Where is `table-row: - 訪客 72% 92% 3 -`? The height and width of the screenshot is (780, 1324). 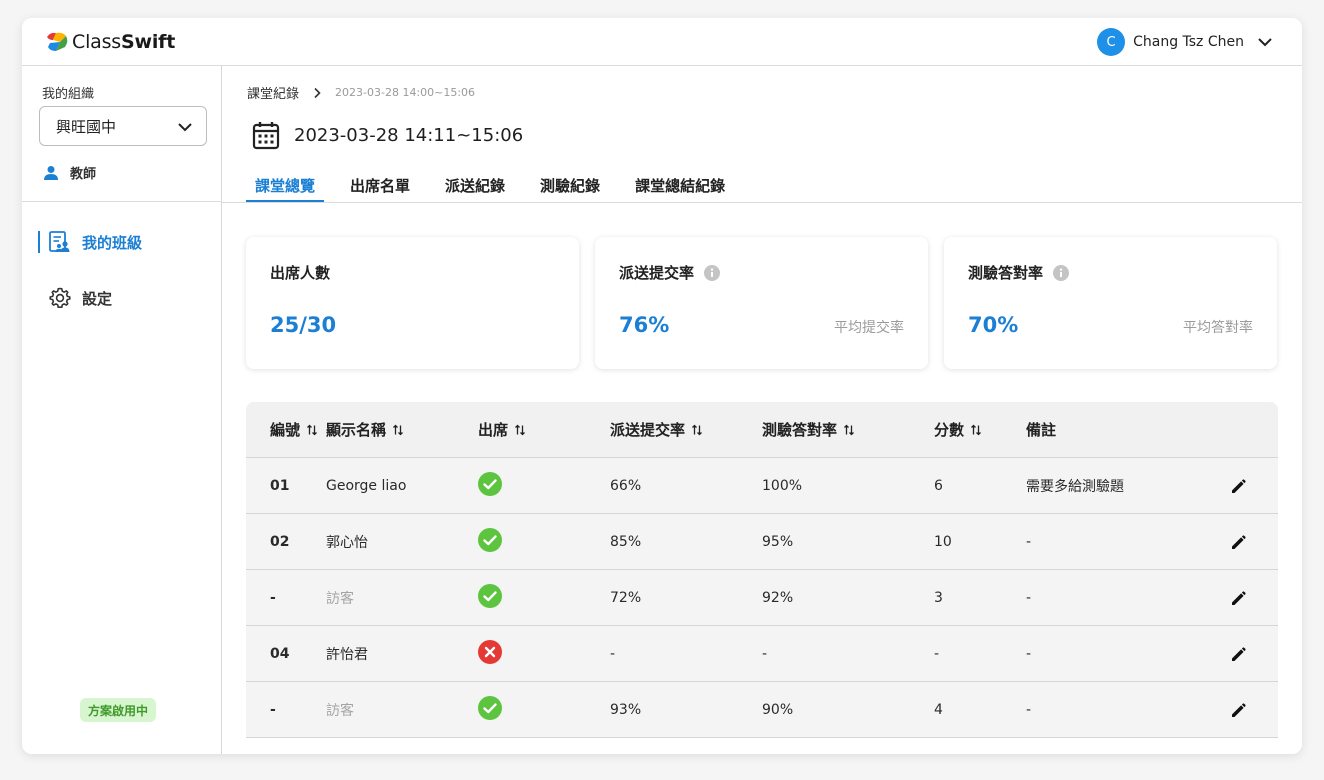
table-row: - 訪客 72% 92% 3 - is located at coordinates (762, 598).